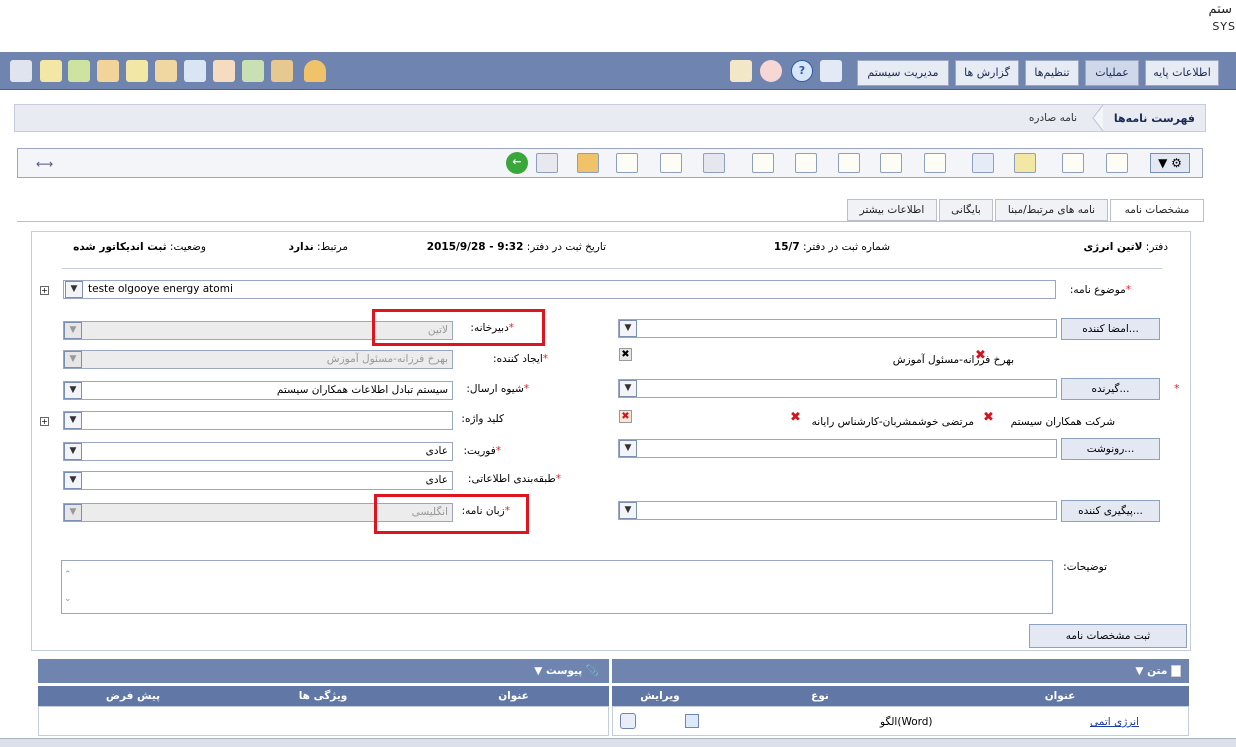 This screenshot has width=1236, height=747. I want to click on view-icon, so click(628, 721).